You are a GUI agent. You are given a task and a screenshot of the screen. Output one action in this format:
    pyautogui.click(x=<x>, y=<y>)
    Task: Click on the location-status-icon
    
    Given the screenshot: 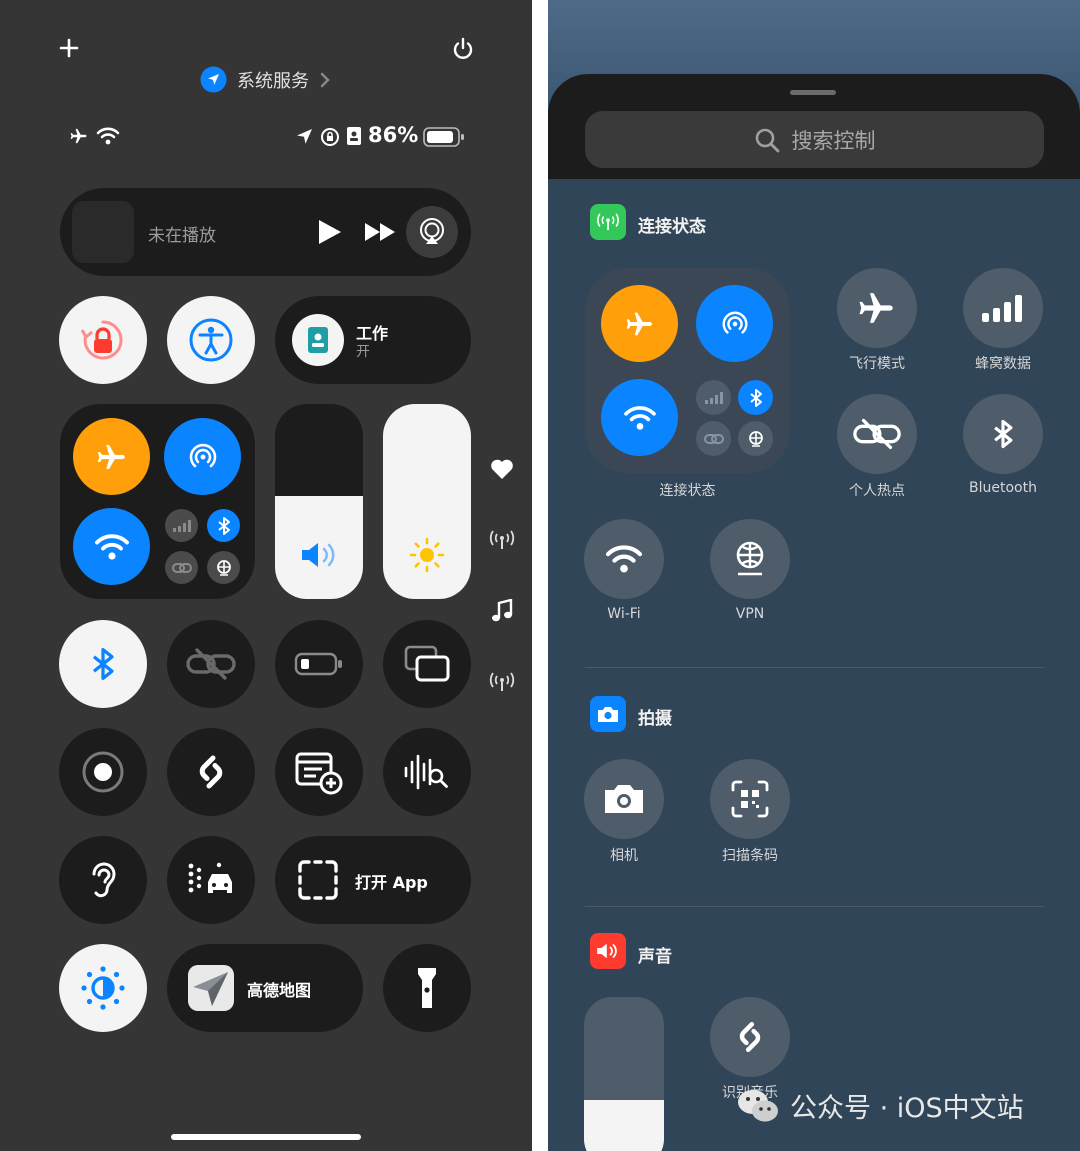 What is the action you would take?
    pyautogui.click(x=305, y=136)
    